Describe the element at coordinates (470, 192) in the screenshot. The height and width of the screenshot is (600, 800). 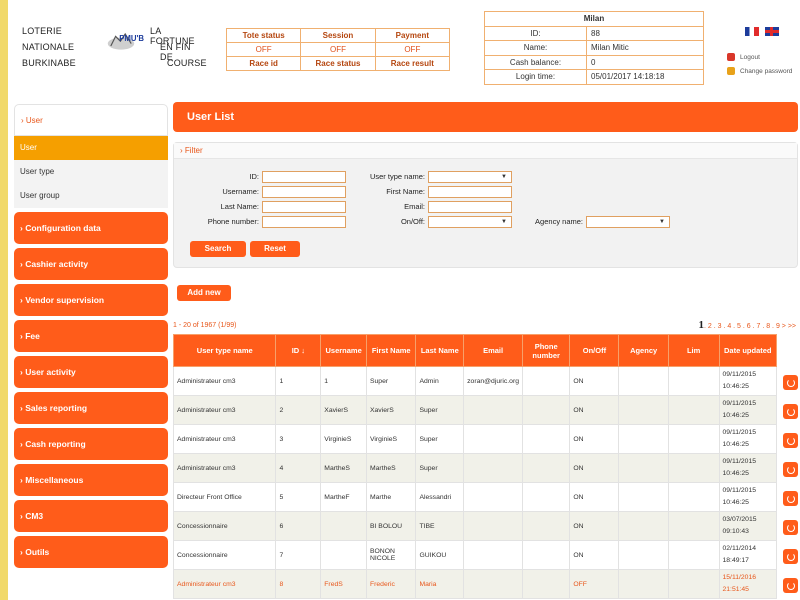
I see `firstname-input` at that location.